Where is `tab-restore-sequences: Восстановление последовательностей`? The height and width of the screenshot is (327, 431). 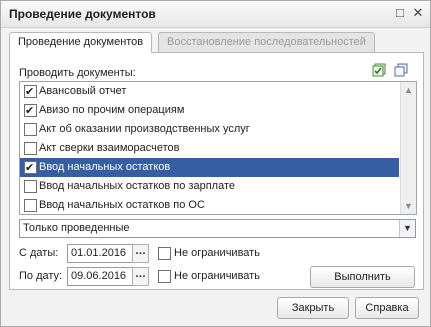 tab-restore-sequences: Восстановление последовательностей is located at coordinates (266, 42).